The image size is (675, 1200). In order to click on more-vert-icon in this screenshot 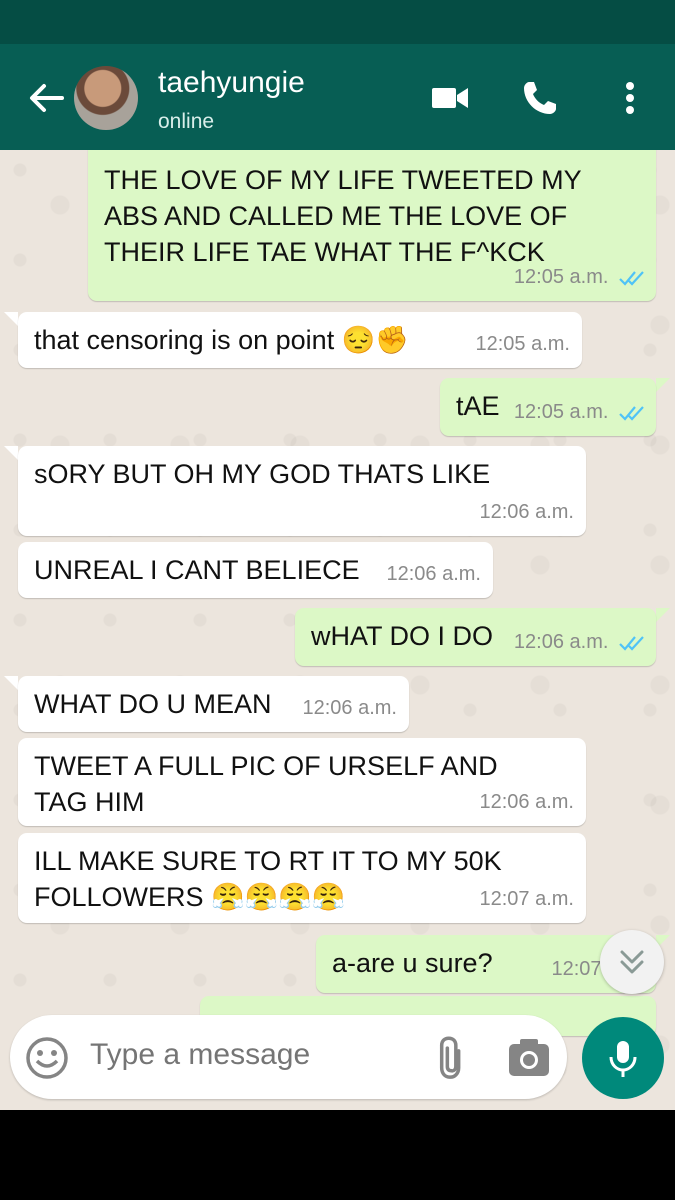, I will do `click(630, 98)`.